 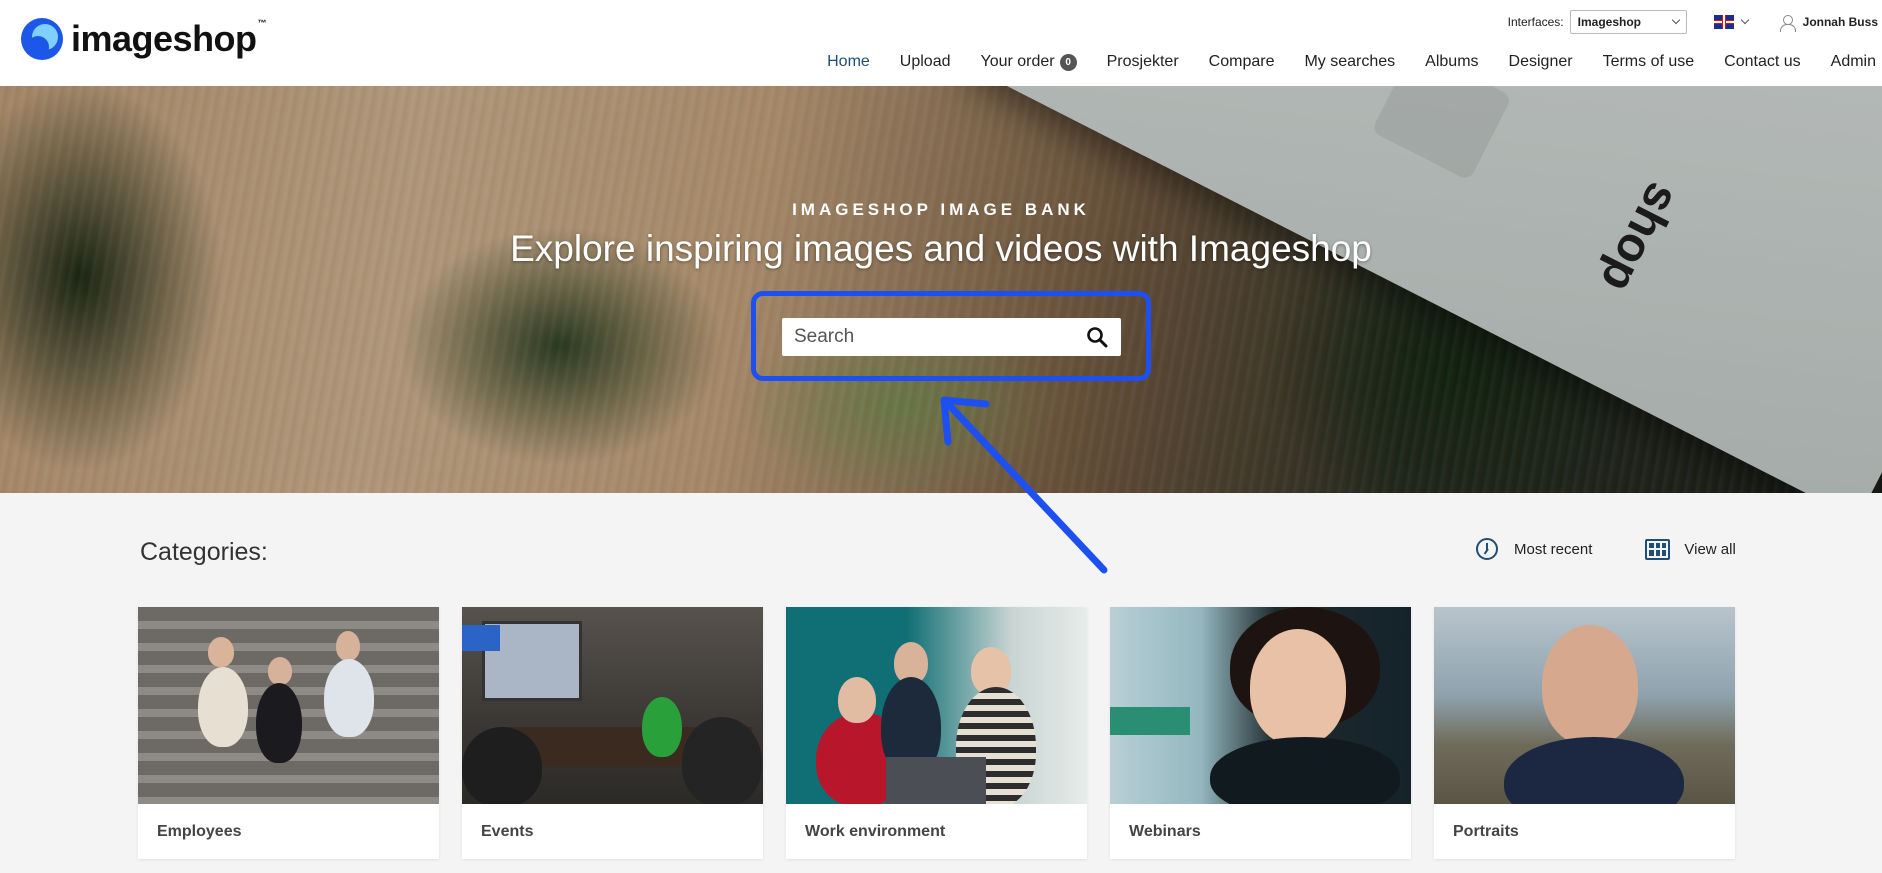 What do you see at coordinates (1487, 549) in the screenshot?
I see `clock-icon` at bounding box center [1487, 549].